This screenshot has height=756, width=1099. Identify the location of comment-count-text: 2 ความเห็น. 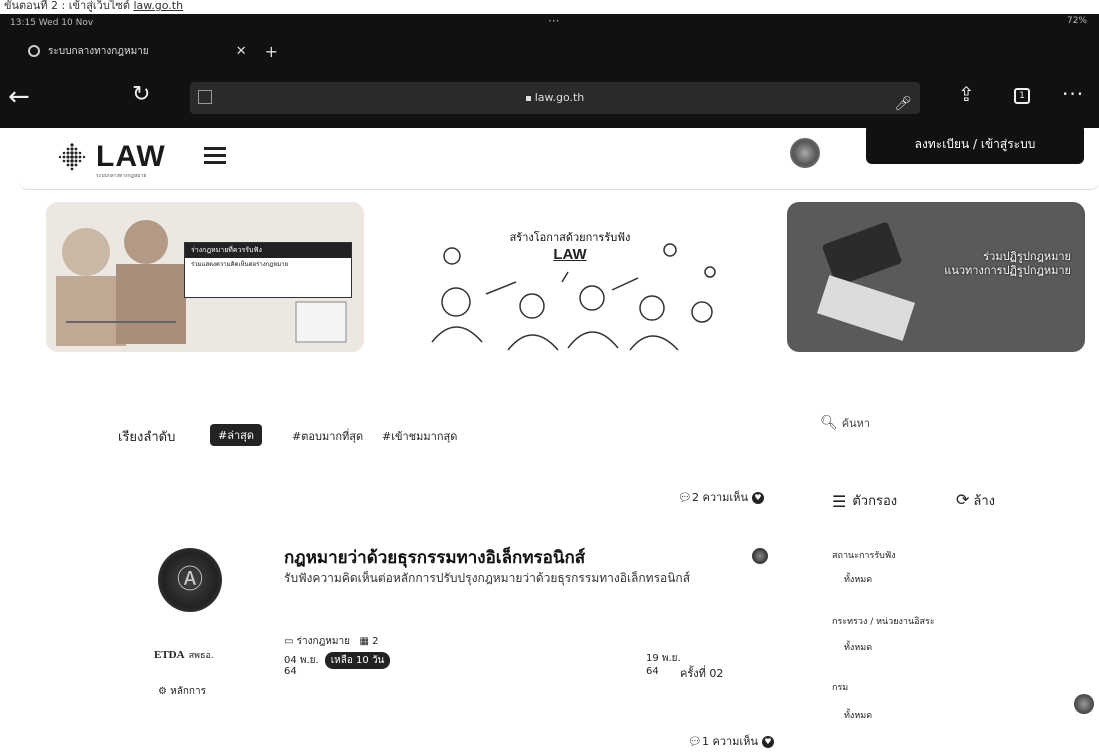
(719, 497).